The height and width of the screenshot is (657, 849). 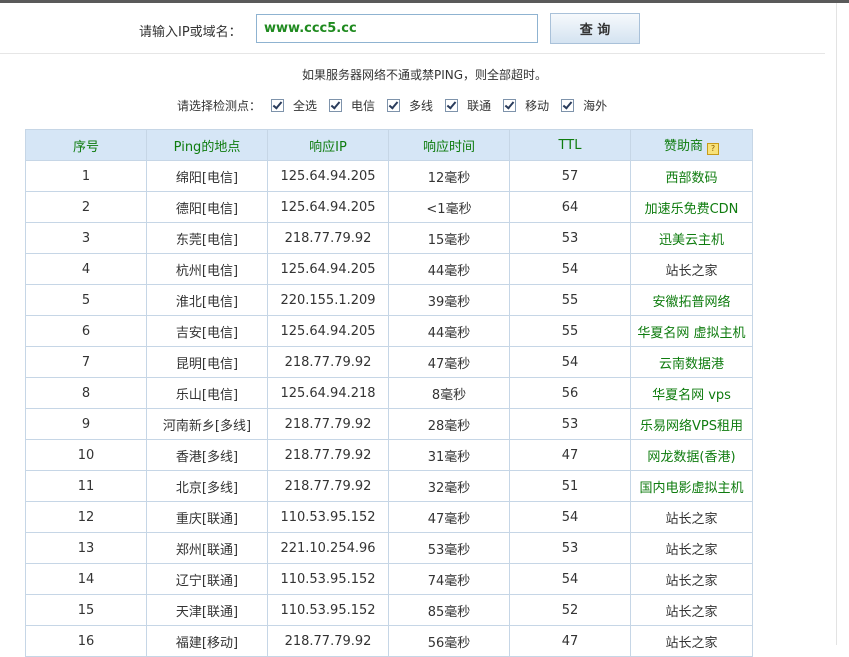 What do you see at coordinates (207, 362) in the screenshot?
I see `cell-location: 昆明[电信]` at bounding box center [207, 362].